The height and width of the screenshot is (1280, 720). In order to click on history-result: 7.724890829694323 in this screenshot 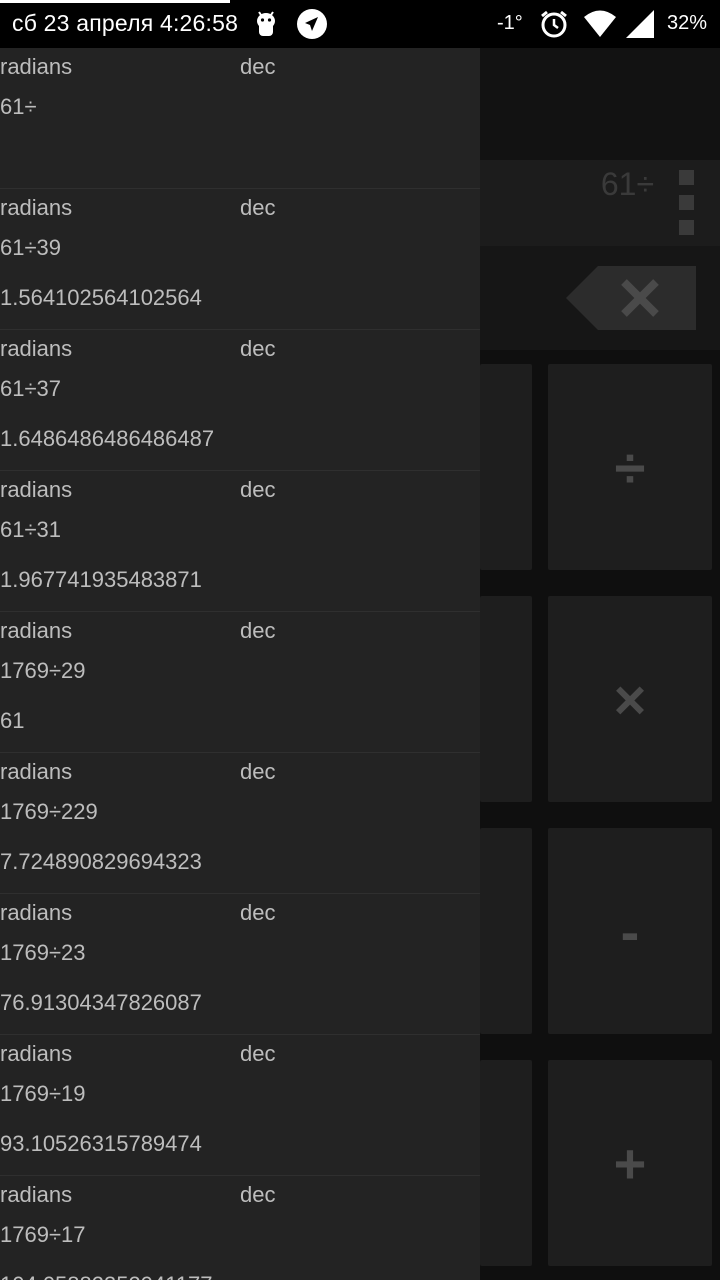, I will do `click(101, 861)`.